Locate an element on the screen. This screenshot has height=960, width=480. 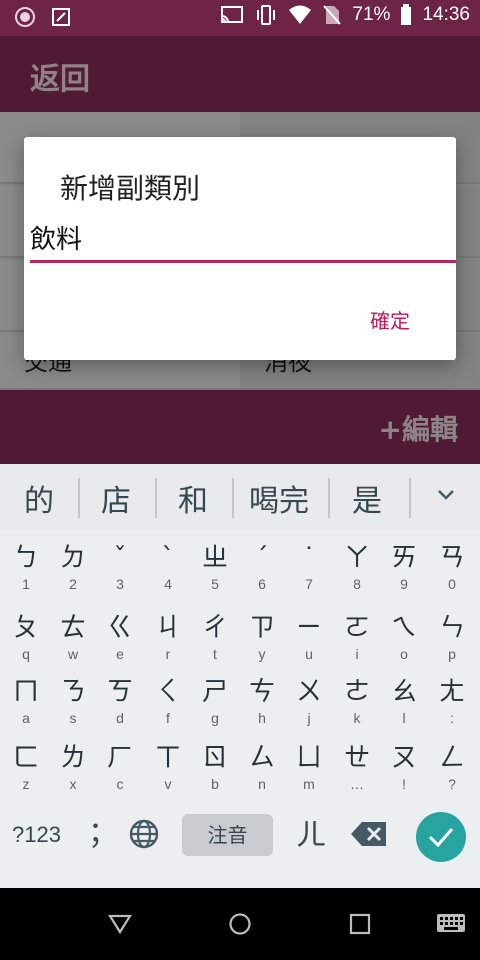
key-hint: a is located at coordinates (26, 718).